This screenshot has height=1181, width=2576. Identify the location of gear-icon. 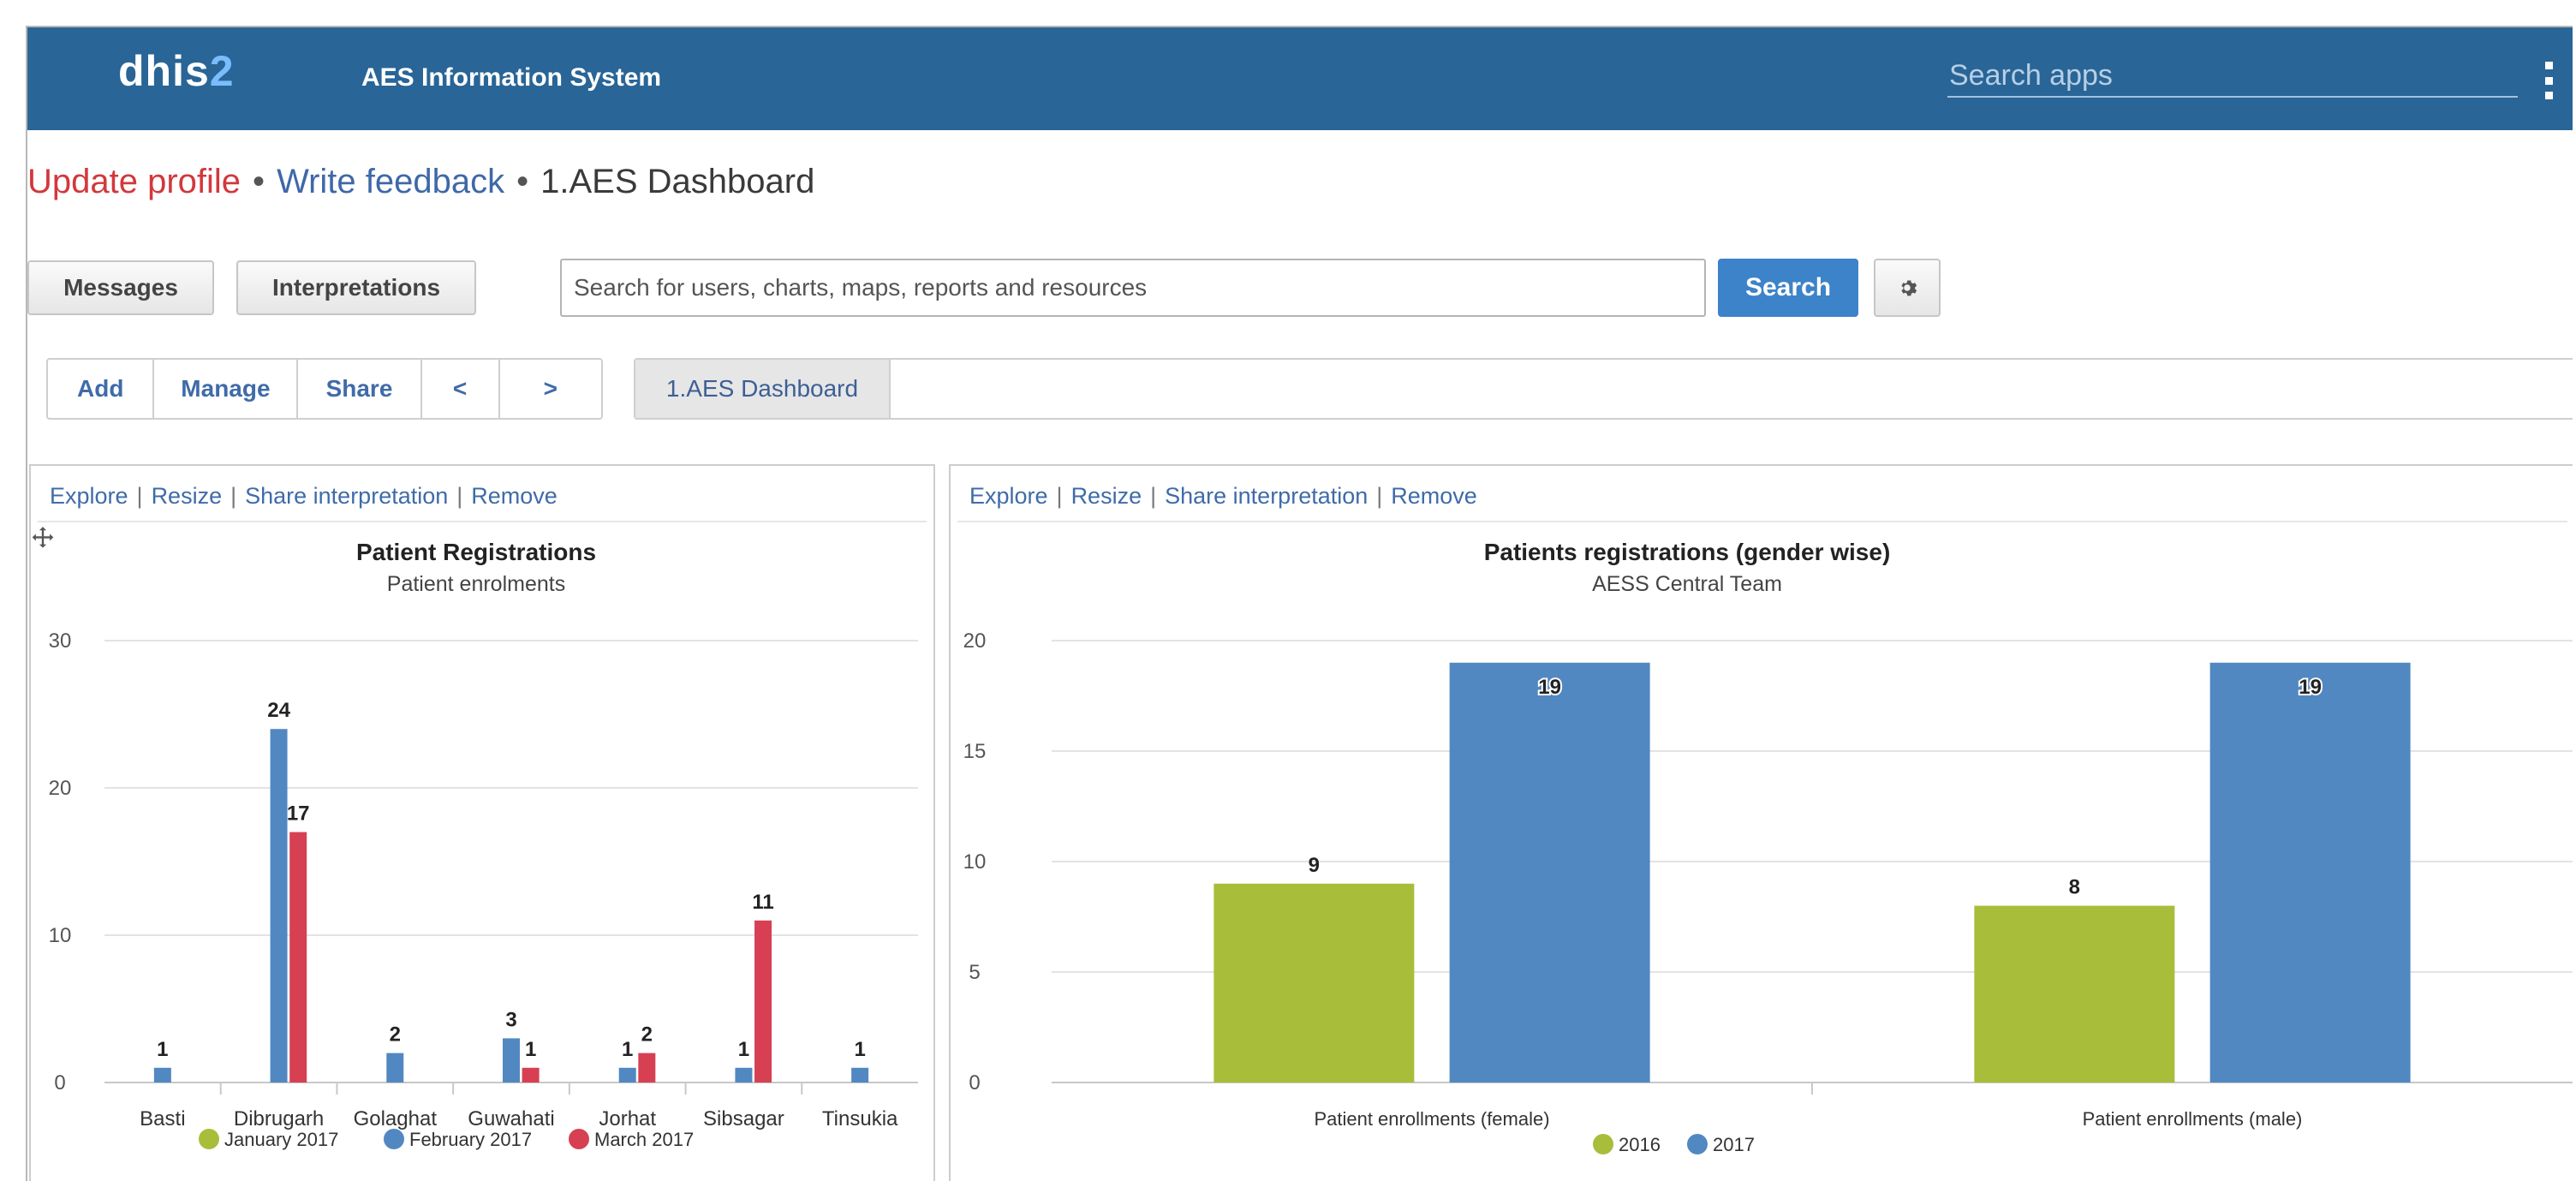
(1909, 288).